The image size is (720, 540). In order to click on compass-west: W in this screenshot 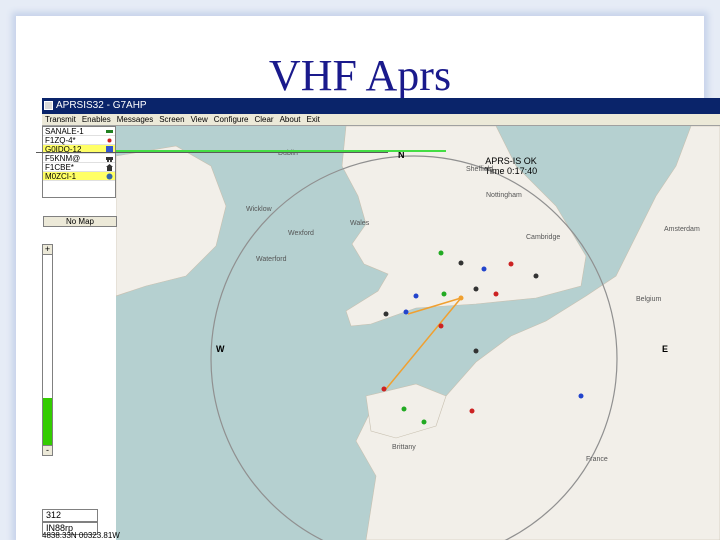, I will do `click(220, 349)`.